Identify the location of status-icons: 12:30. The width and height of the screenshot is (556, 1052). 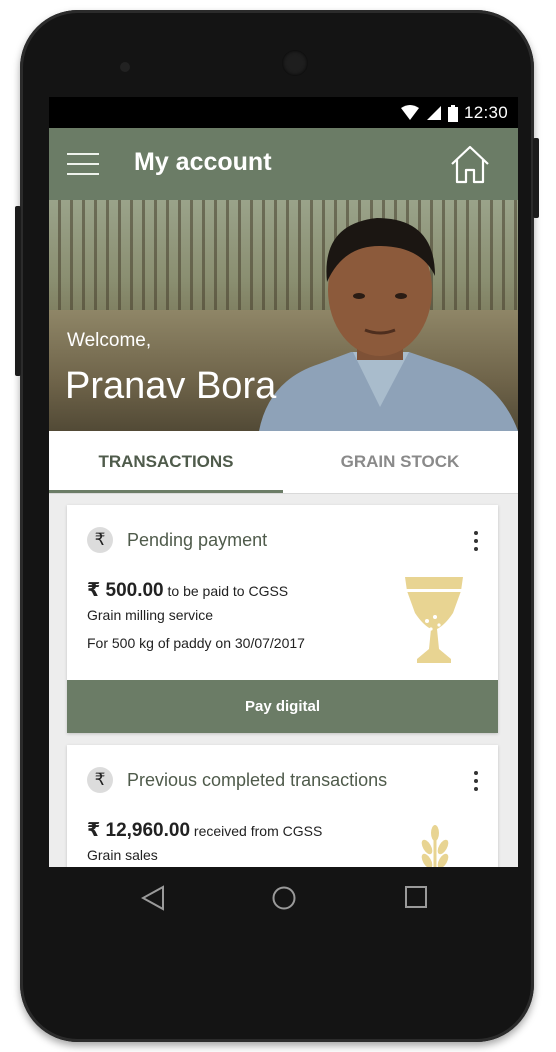
(454, 113).